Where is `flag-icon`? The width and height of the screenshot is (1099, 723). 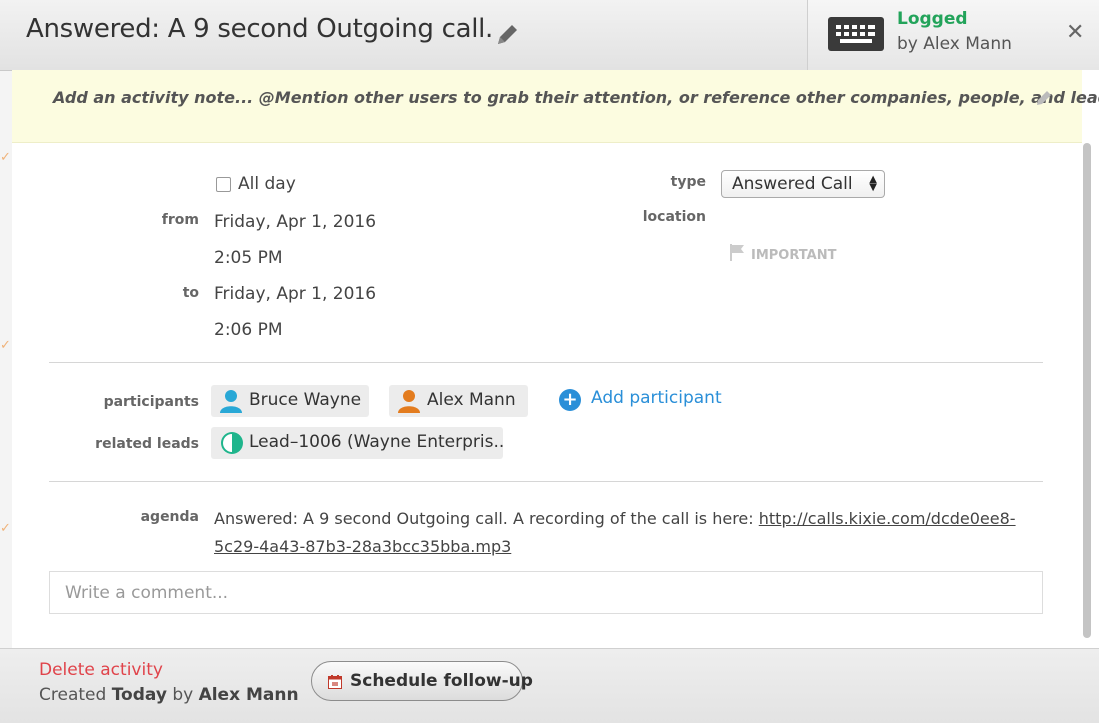 flag-icon is located at coordinates (737, 252).